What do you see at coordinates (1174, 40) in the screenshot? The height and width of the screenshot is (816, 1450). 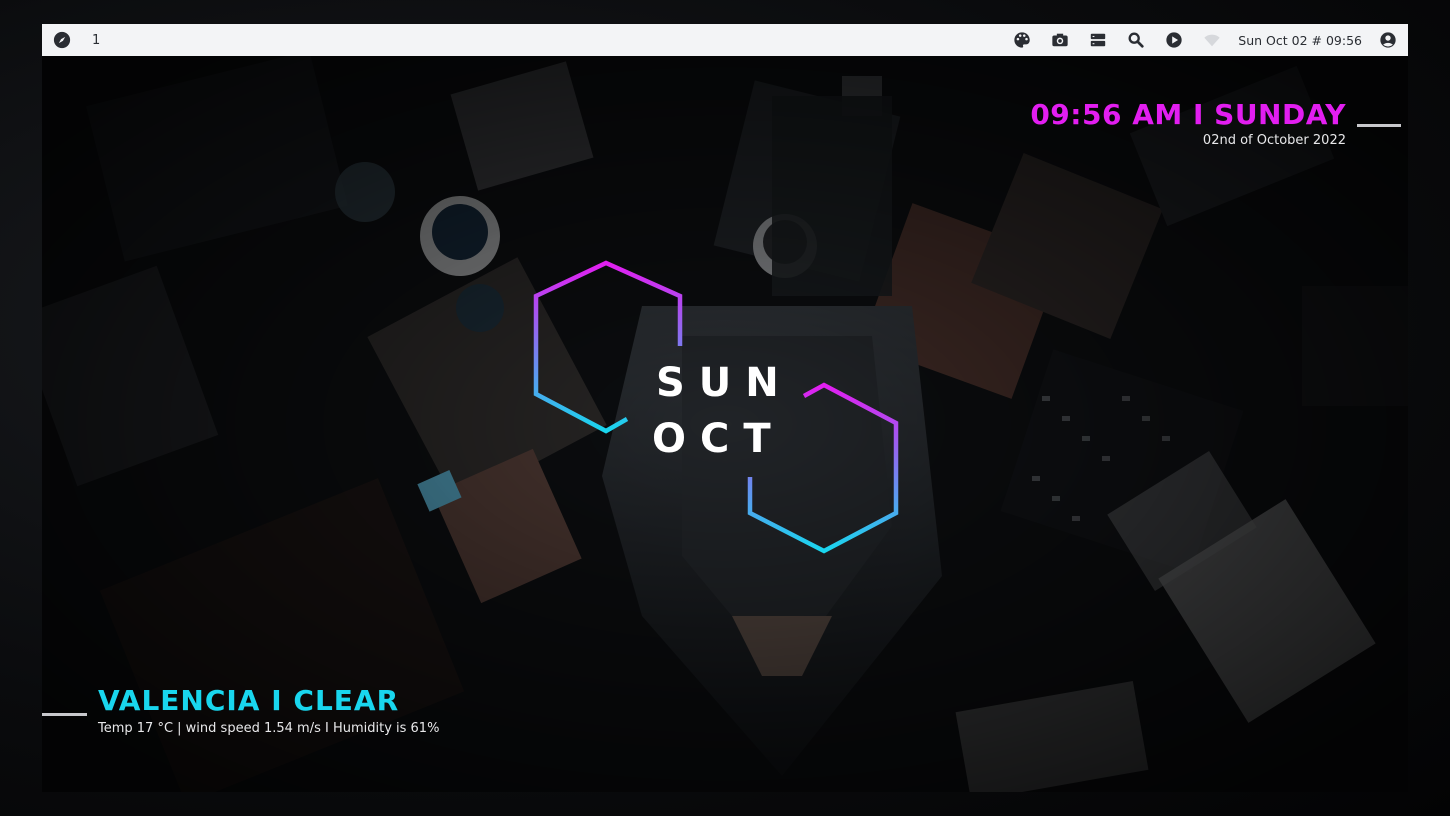 I see `play-icon` at bounding box center [1174, 40].